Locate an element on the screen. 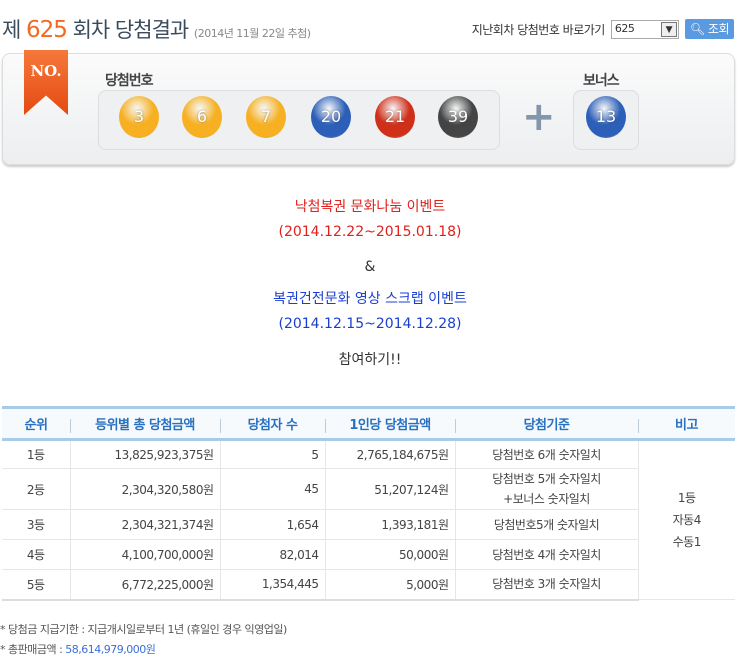 Image resolution: width=740 pixels, height=663 pixels. title-suffix: 회차 당첨결과 is located at coordinates (131, 30).